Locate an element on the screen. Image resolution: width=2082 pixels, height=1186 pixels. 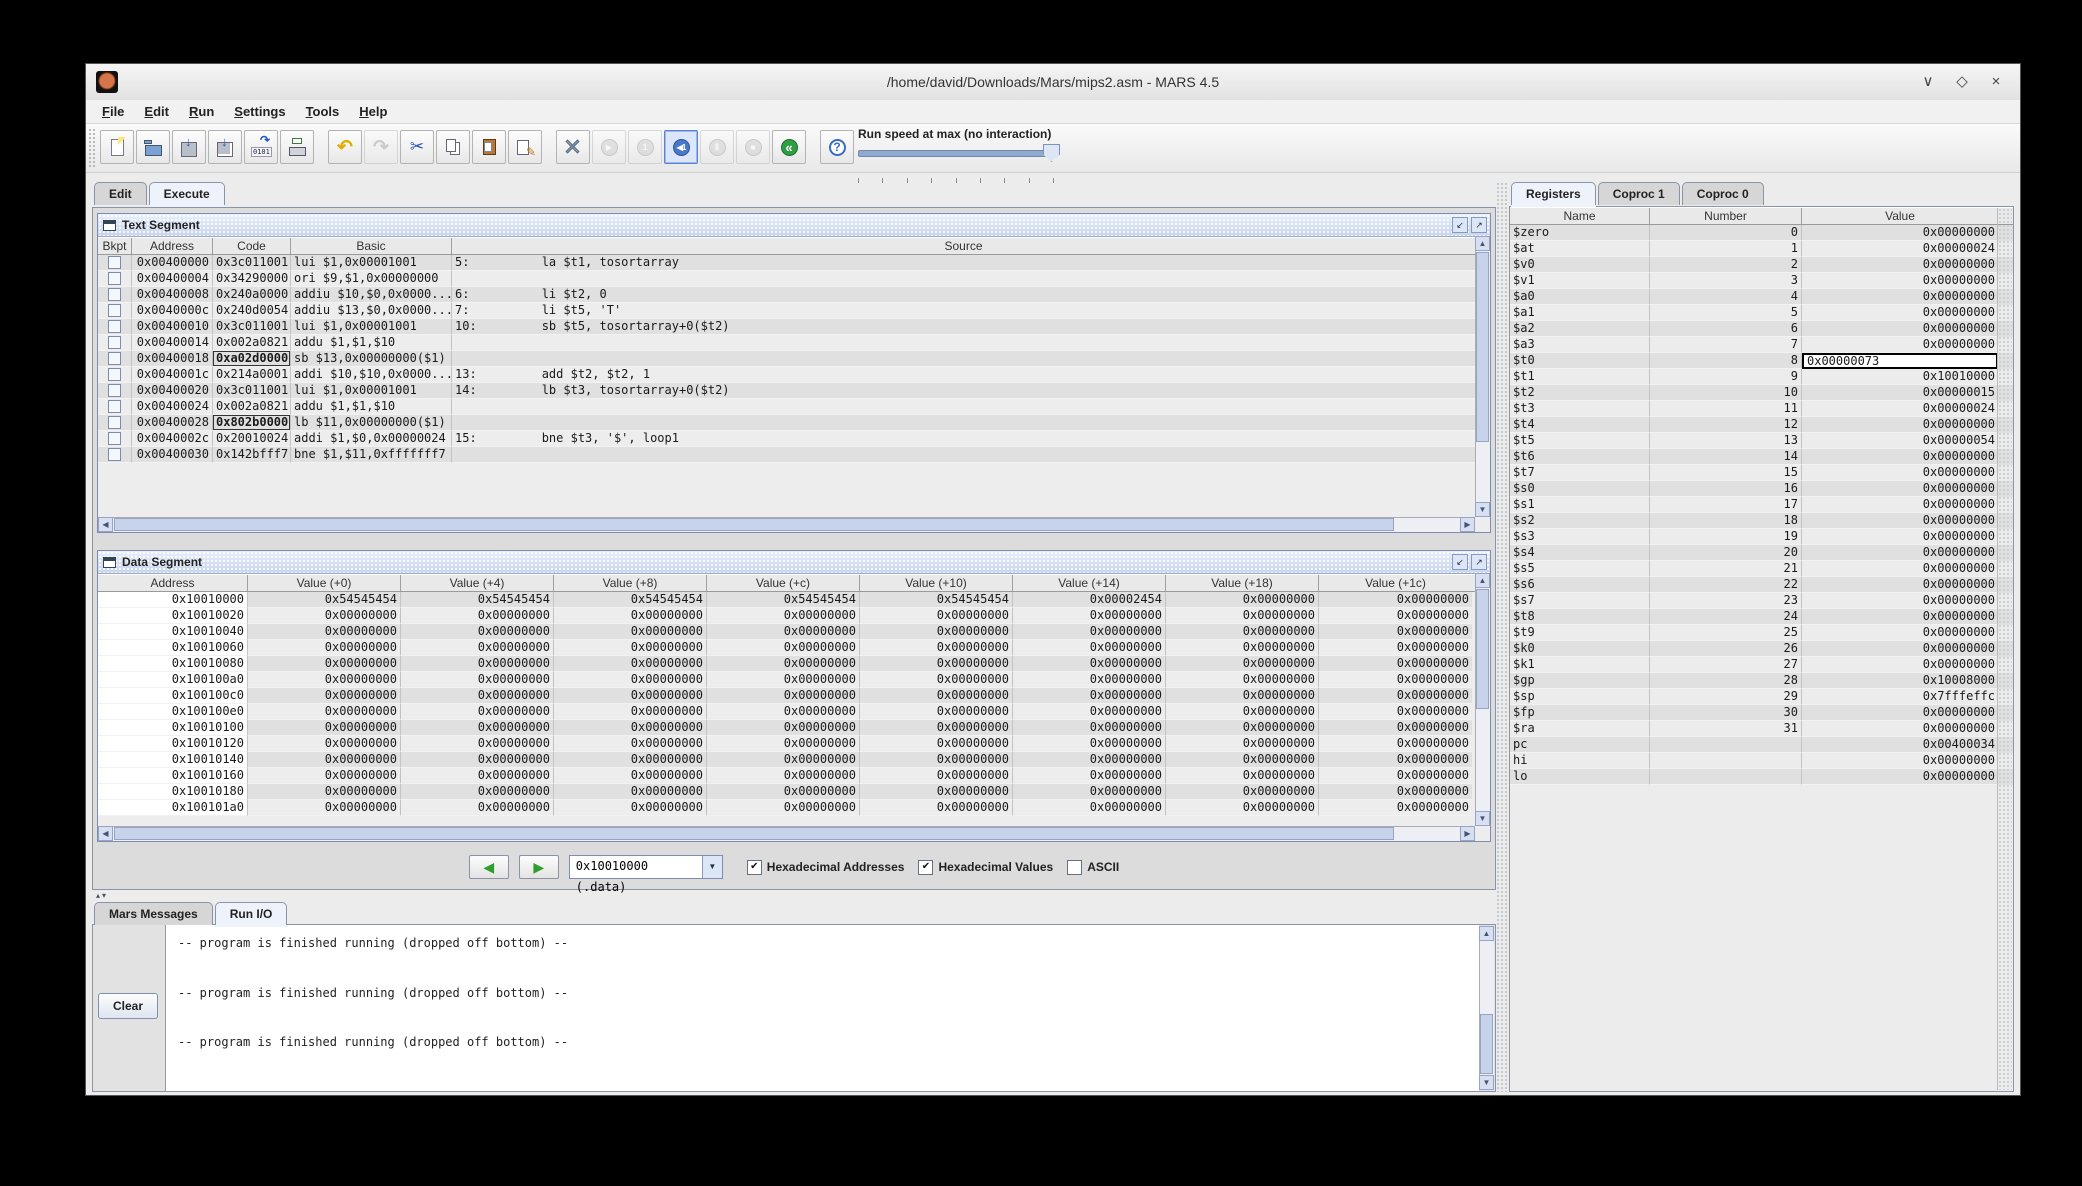
register-tab: Coproc 1 is located at coordinates (1638, 193).